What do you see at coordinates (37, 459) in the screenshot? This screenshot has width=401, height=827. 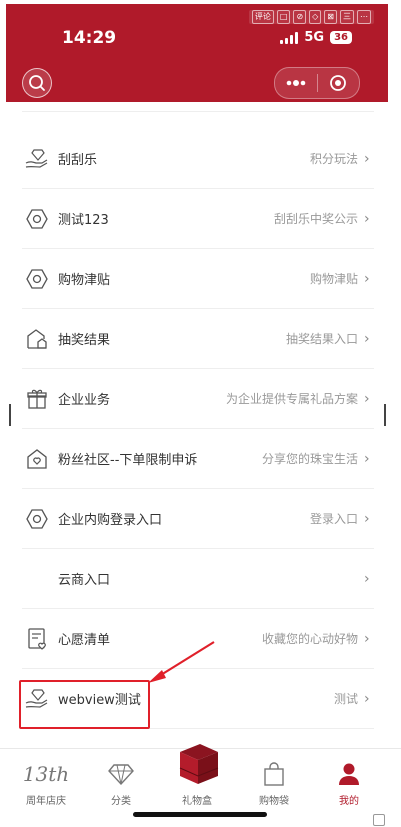 I see `heart-house-icon` at bounding box center [37, 459].